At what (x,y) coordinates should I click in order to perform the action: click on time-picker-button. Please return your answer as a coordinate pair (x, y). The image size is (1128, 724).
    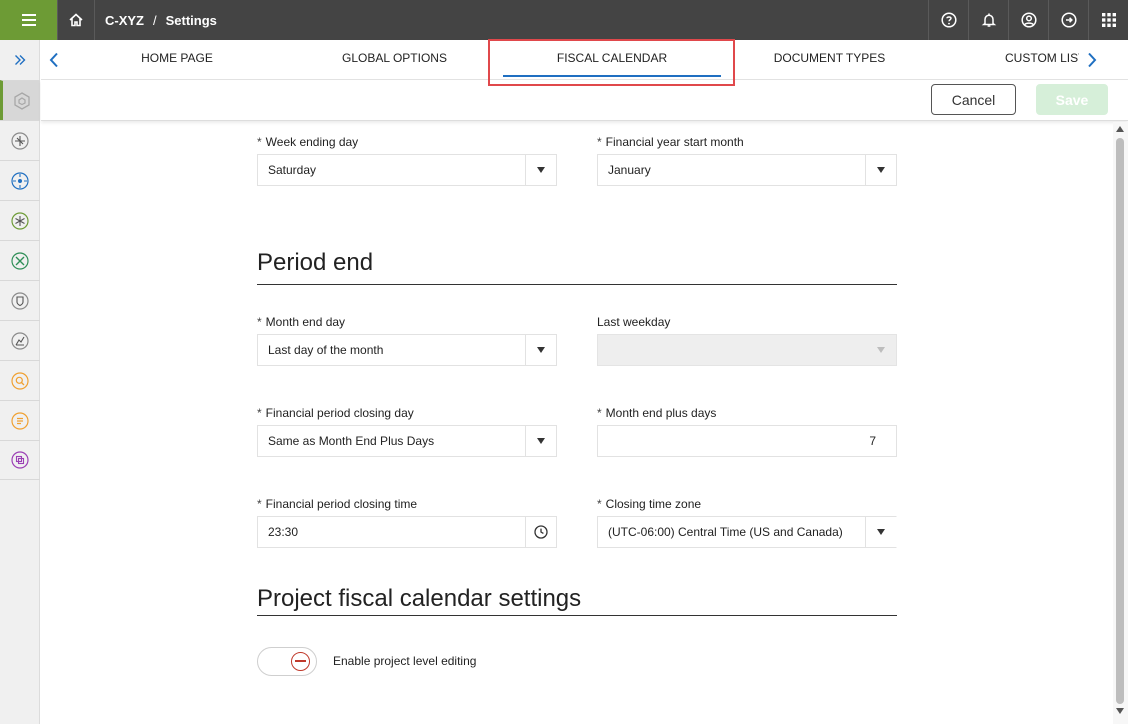
    Looking at the image, I should click on (540, 532).